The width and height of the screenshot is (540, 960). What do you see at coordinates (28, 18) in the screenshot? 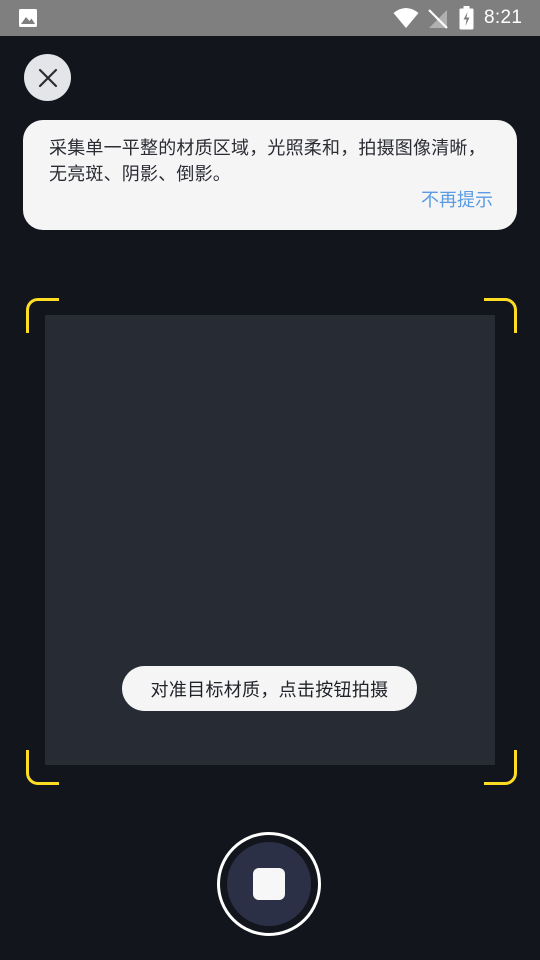
I see `gallery-icon` at bounding box center [28, 18].